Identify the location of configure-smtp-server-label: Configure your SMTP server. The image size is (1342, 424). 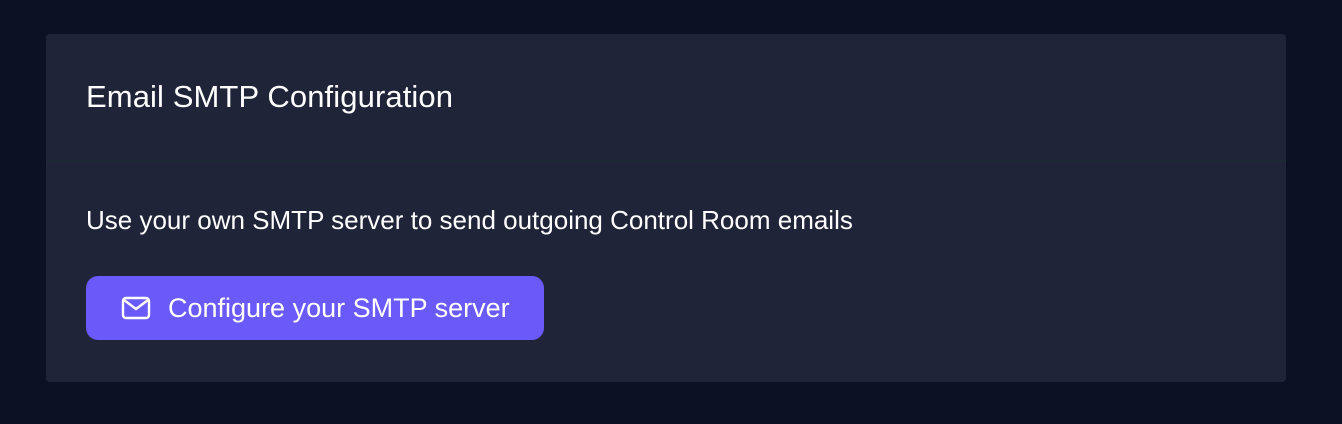
(339, 307).